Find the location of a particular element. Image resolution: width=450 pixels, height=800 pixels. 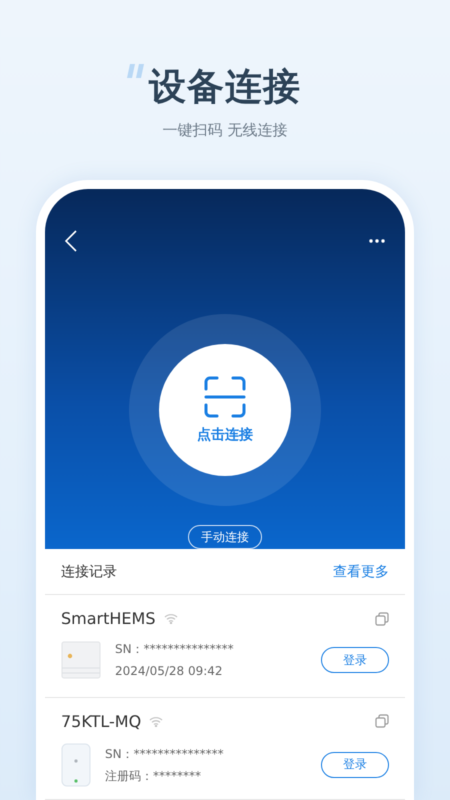

view-more-link: 查看更多 is located at coordinates (361, 571).